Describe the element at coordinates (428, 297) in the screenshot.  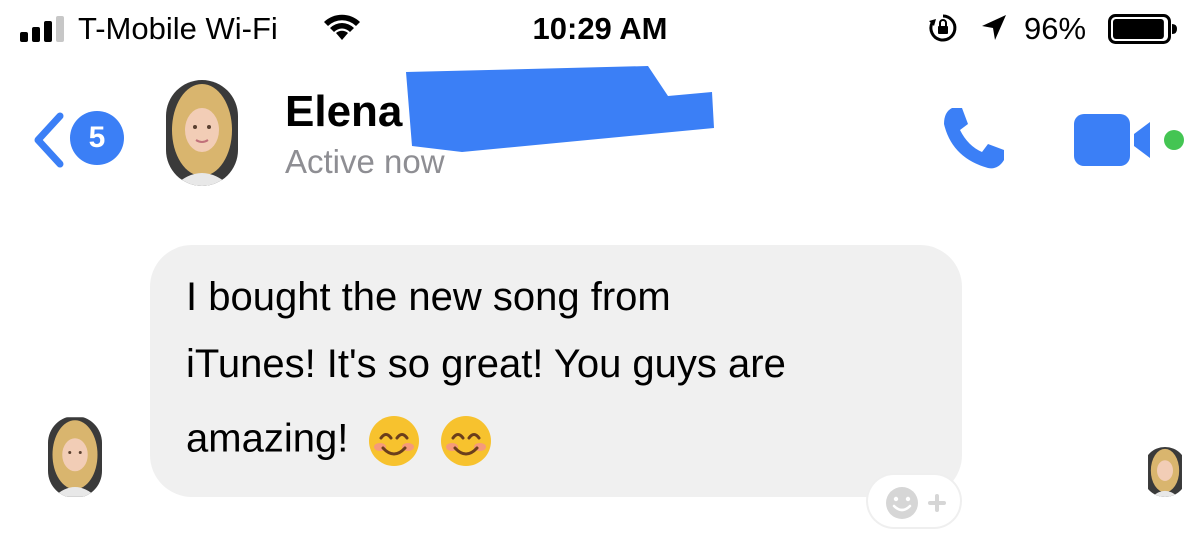
I see `message-line-1: I bought the new song from` at that location.